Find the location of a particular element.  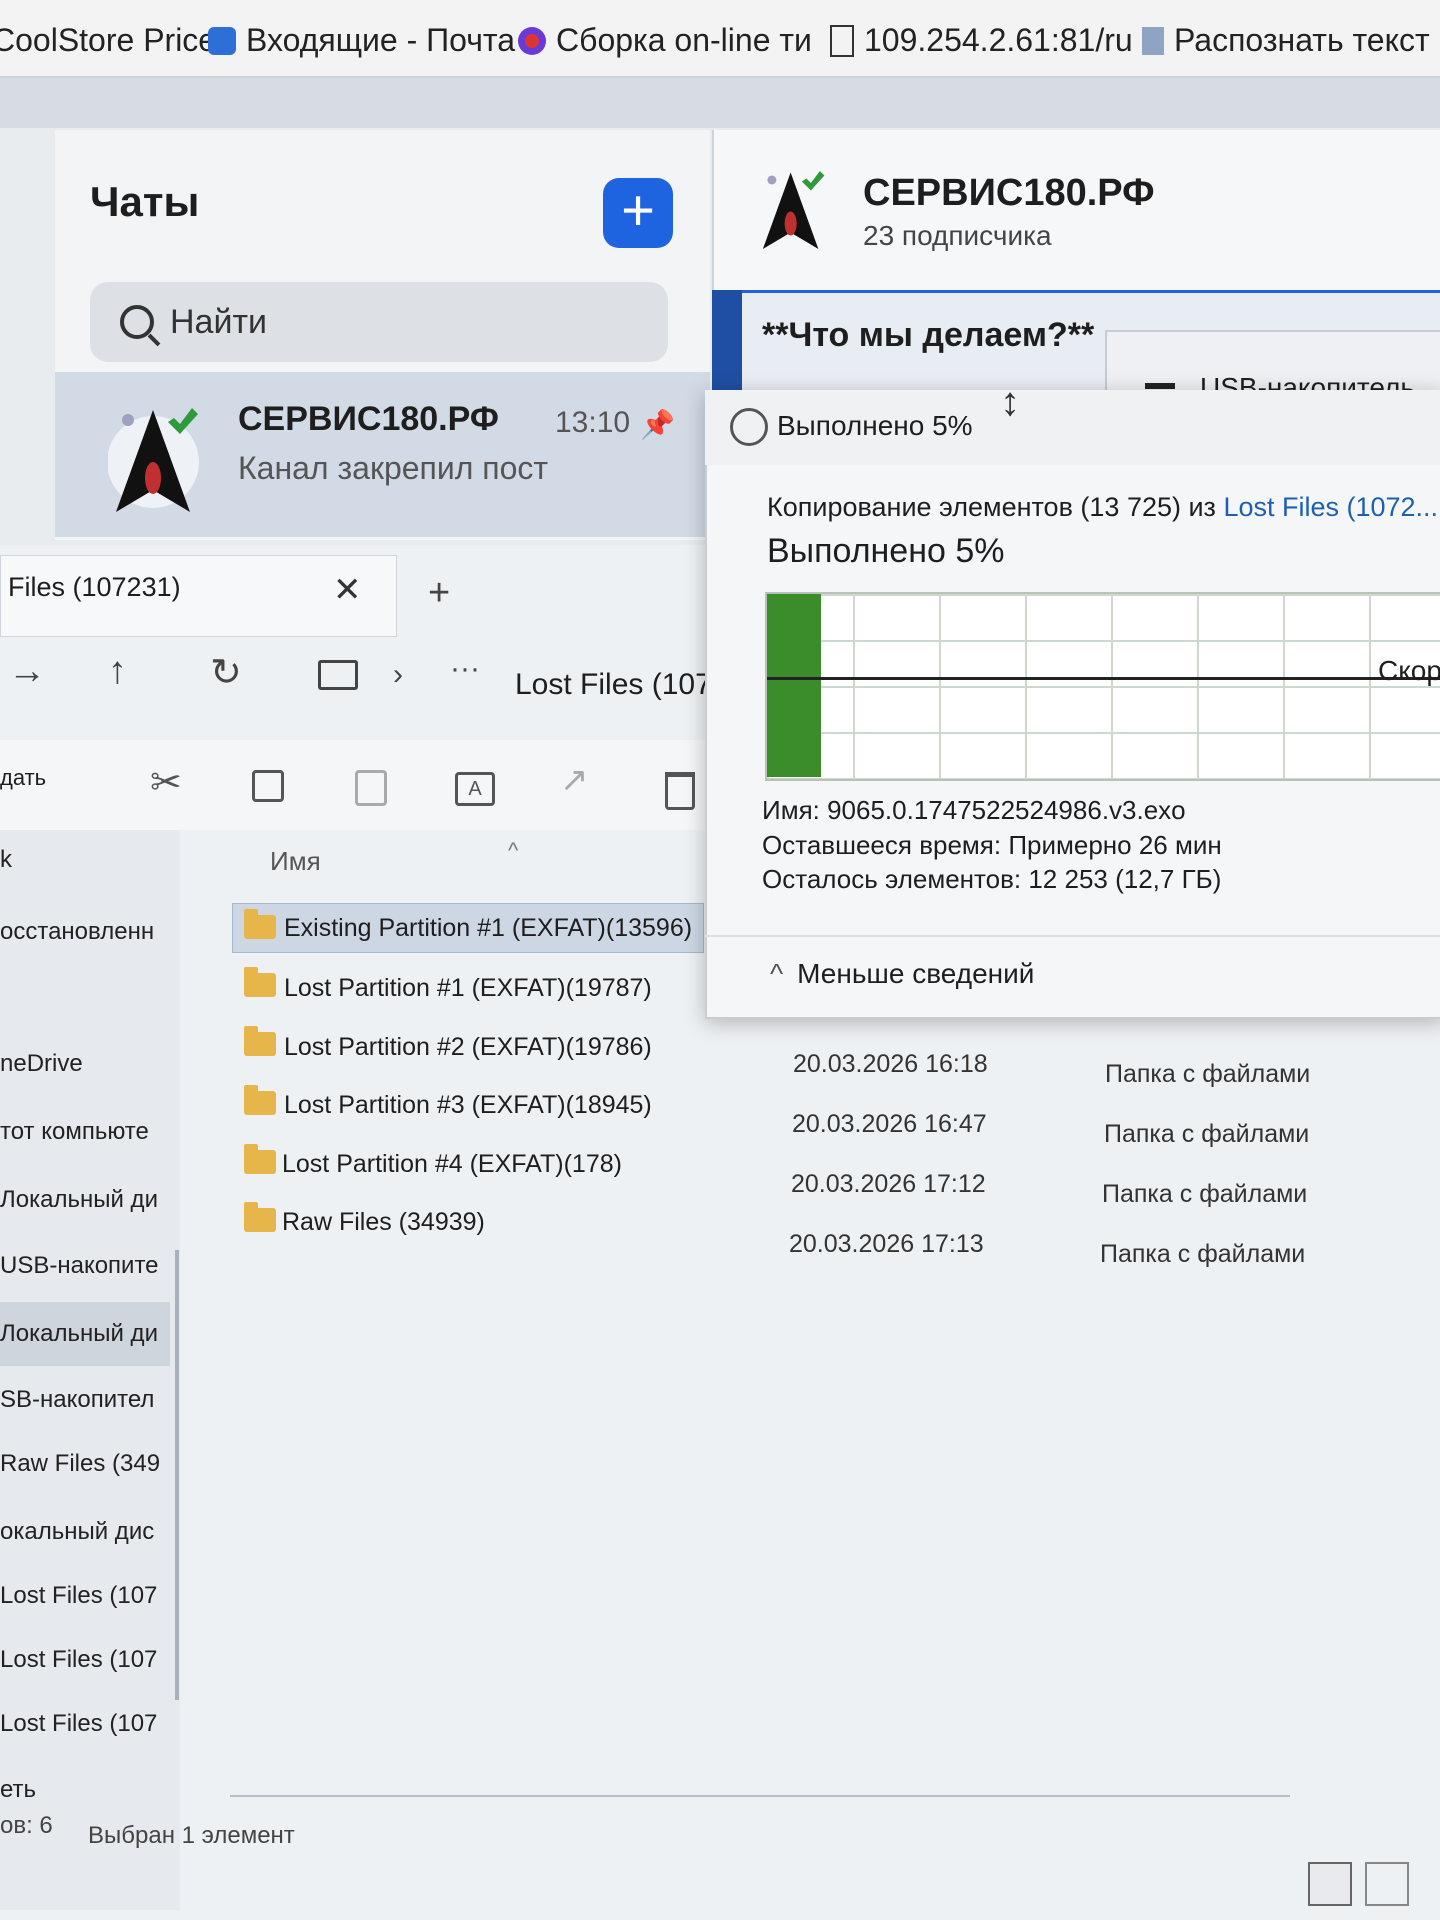

document-icon is located at coordinates (1153, 40).